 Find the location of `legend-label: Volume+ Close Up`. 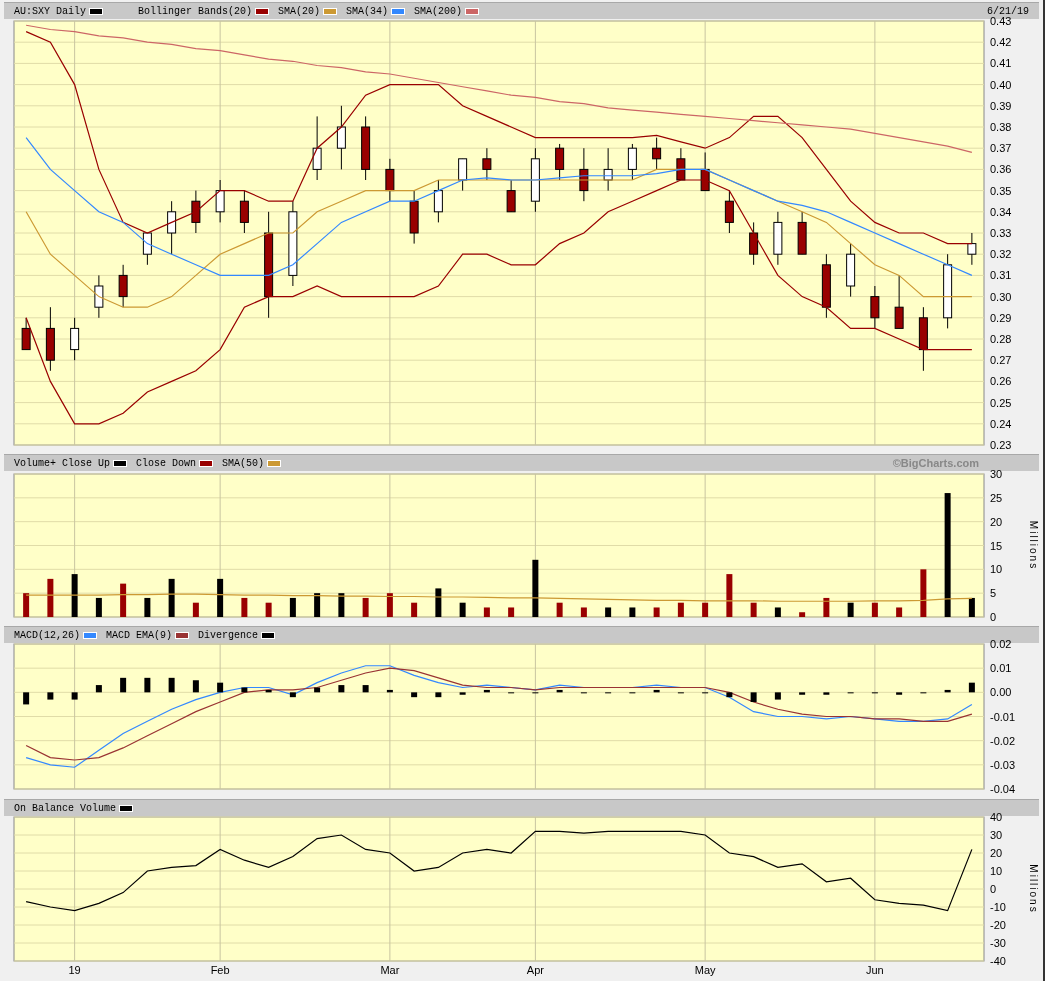

legend-label: Volume+ Close Up is located at coordinates (62, 463).